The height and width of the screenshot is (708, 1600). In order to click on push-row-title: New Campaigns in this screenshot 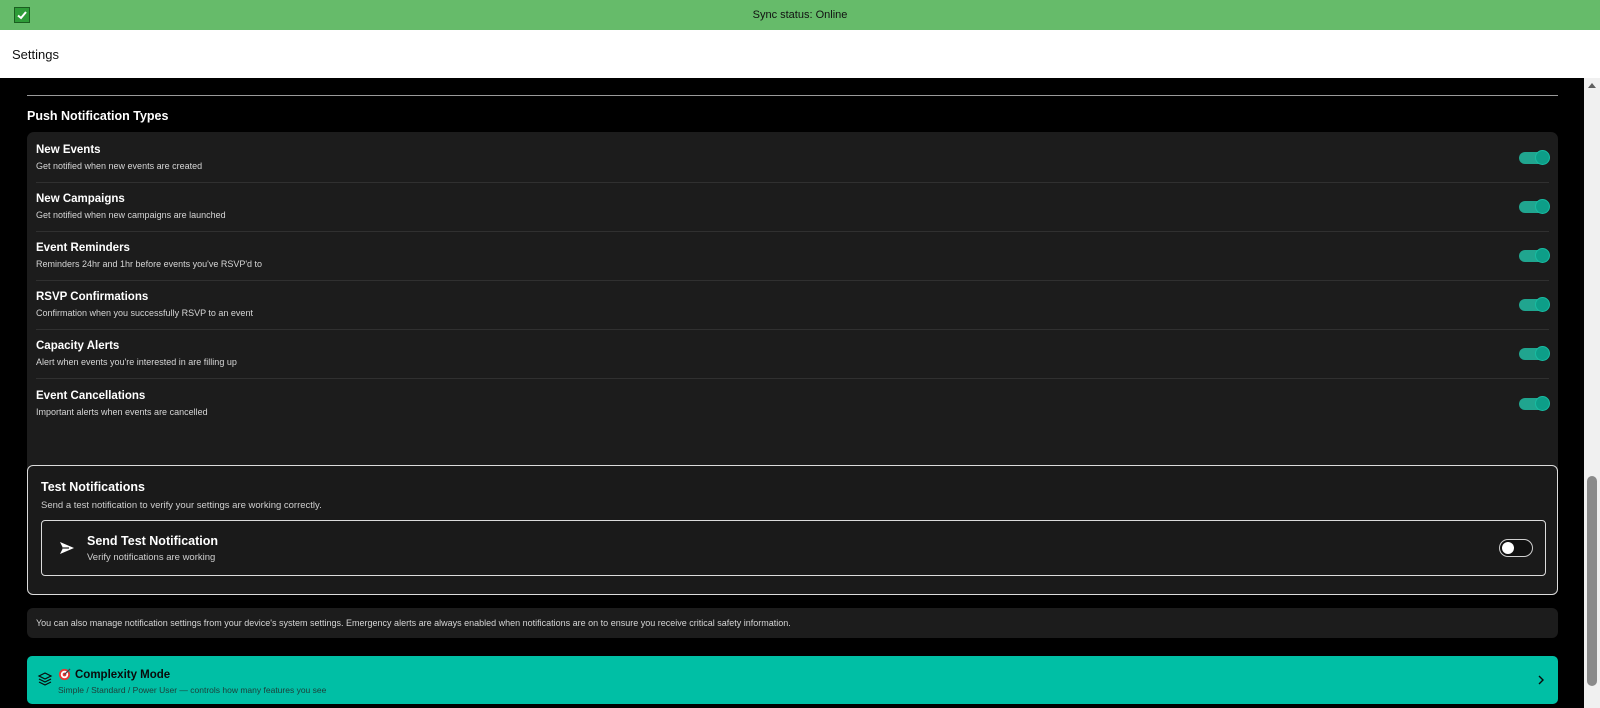, I will do `click(80, 199)`.